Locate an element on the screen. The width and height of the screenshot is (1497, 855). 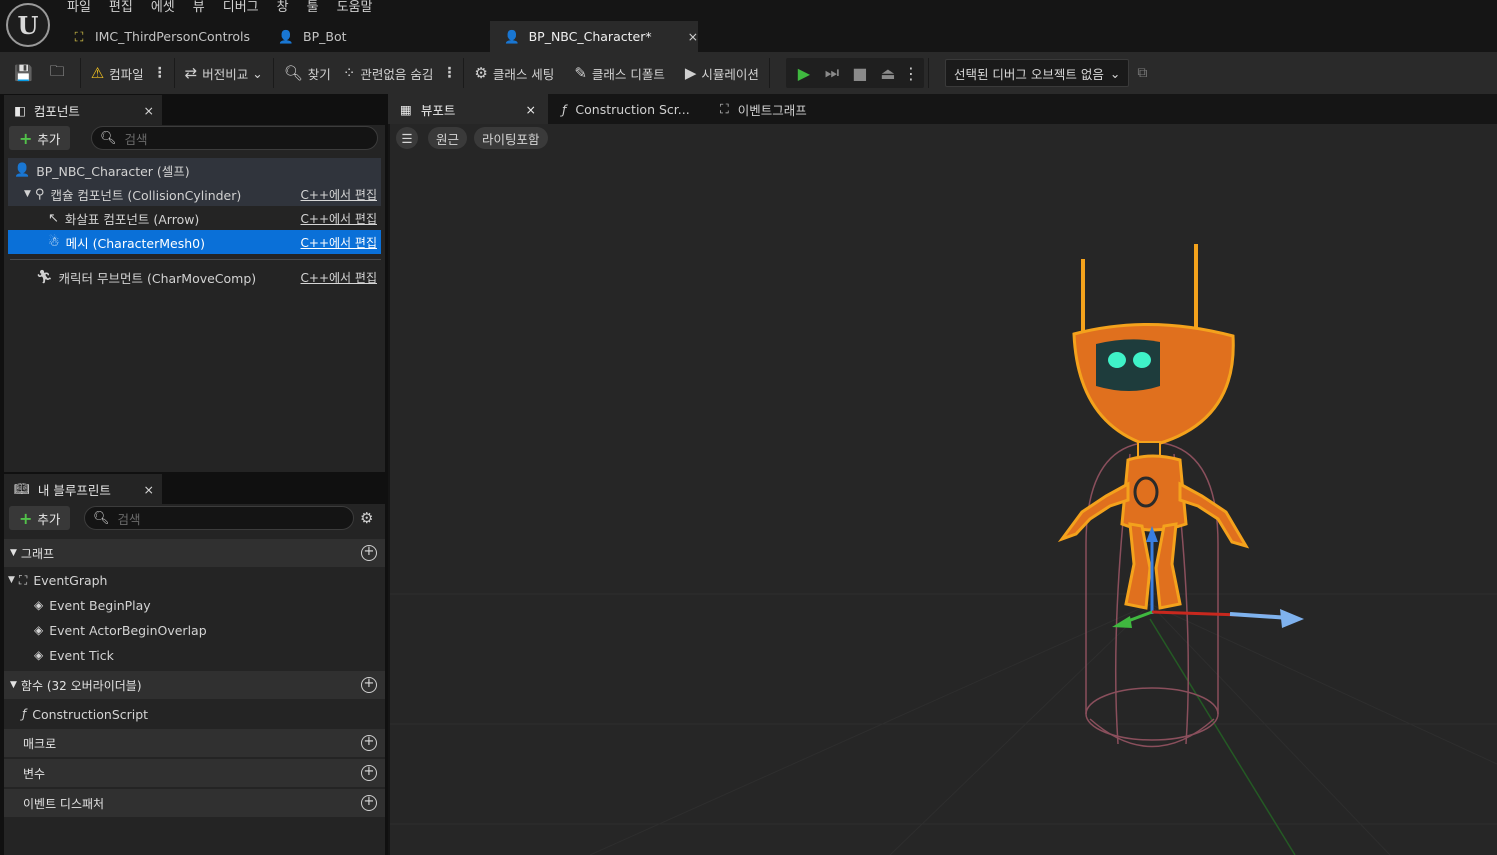
section-variables: 변수 + is located at coordinates (194, 773).